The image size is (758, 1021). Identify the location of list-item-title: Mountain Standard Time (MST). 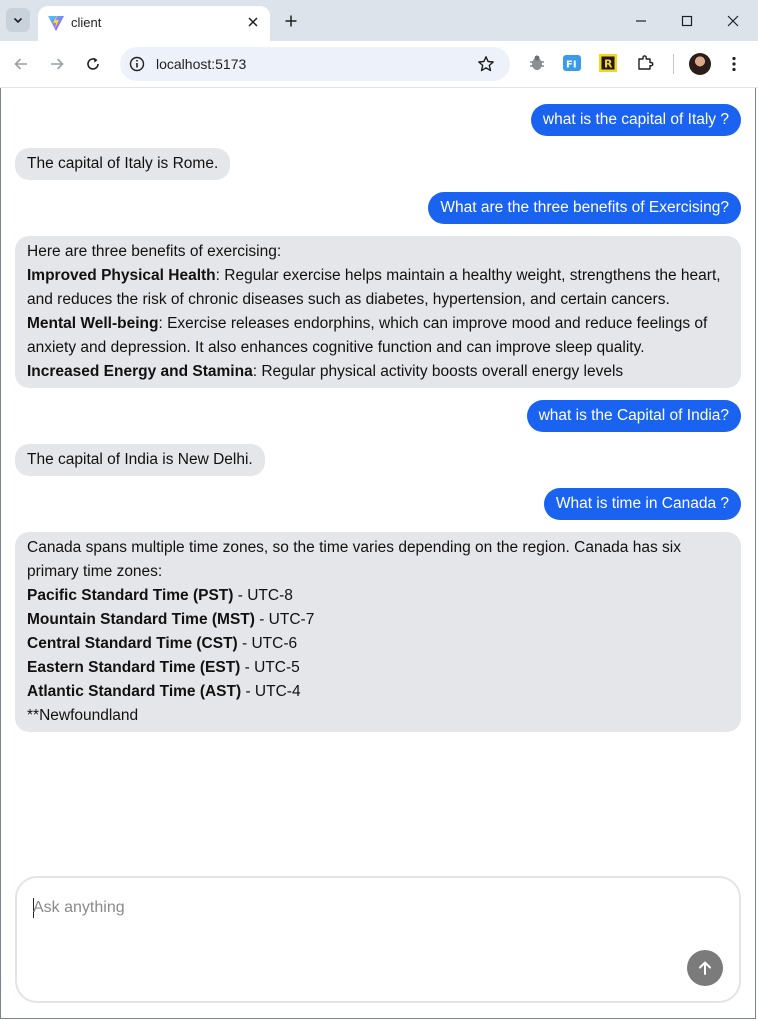
(141, 619).